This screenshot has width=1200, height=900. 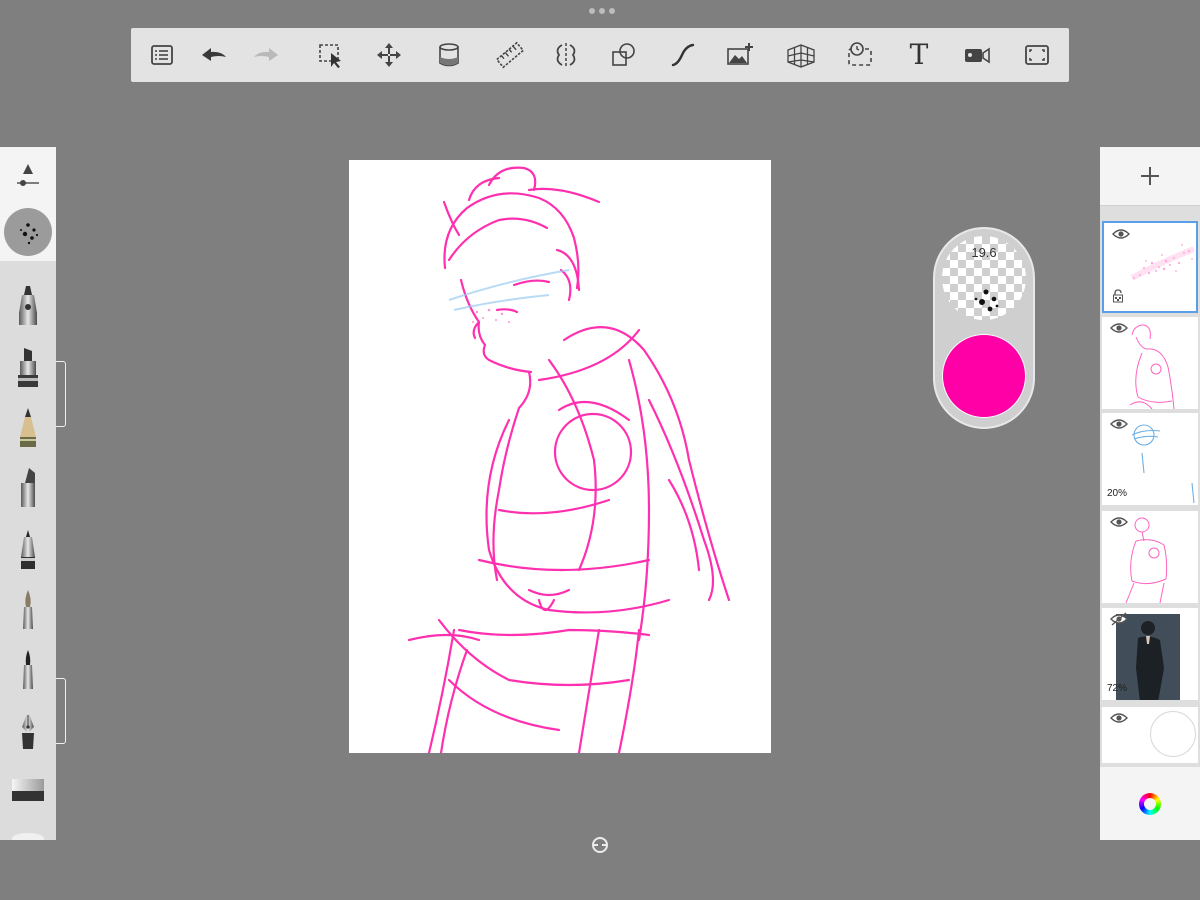 What do you see at coordinates (28, 427) in the screenshot?
I see `pencil-icon` at bounding box center [28, 427].